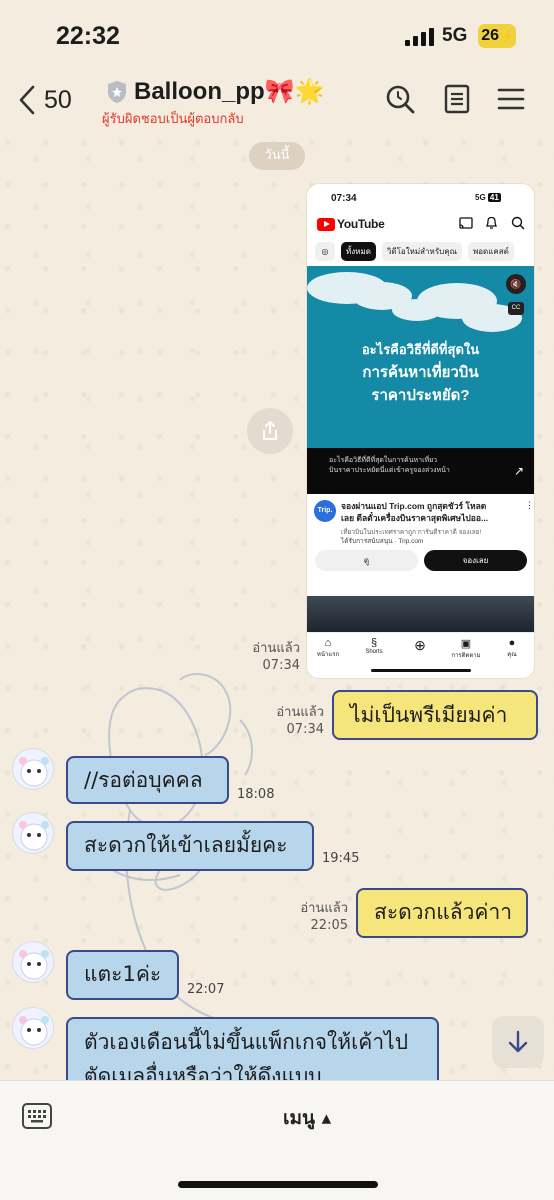 The image size is (554, 1200). I want to click on read-receipt: อ่านแล้ว 22:05, so click(324, 917).